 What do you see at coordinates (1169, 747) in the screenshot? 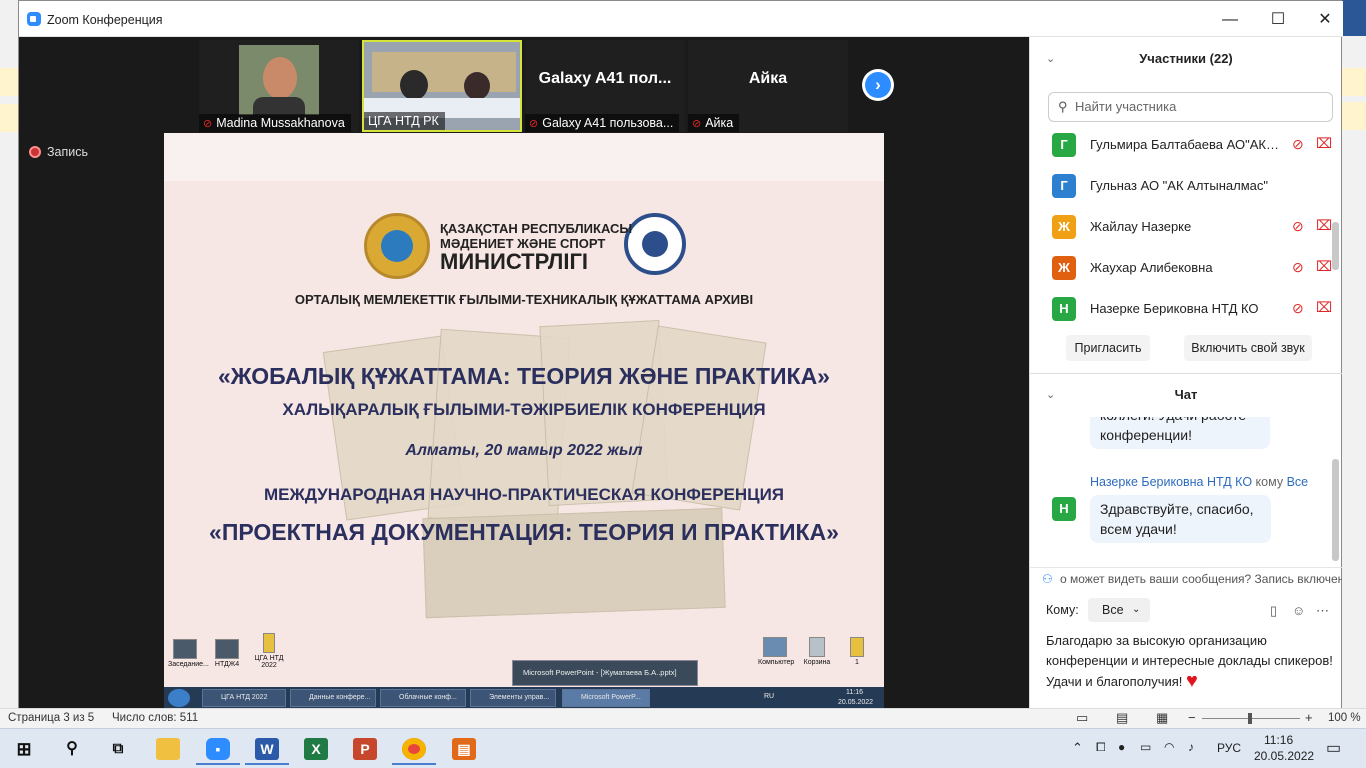
I see `wifi-icon: ◠` at bounding box center [1169, 747].